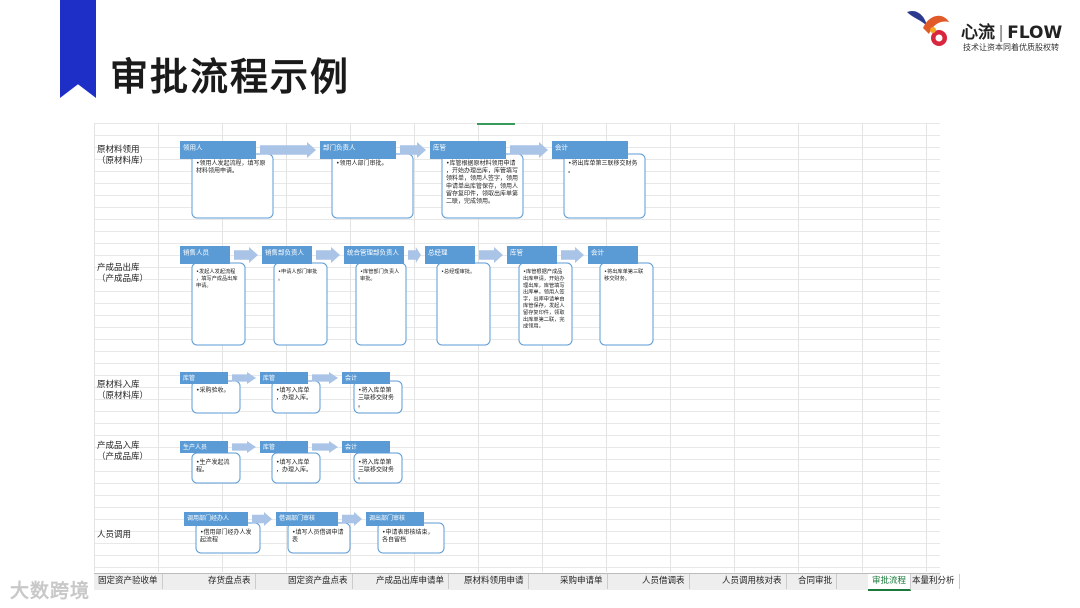 The width and height of the screenshot is (1080, 608). I want to click on step-desc-line: •领用人发起流程，填写原, so click(231, 163).